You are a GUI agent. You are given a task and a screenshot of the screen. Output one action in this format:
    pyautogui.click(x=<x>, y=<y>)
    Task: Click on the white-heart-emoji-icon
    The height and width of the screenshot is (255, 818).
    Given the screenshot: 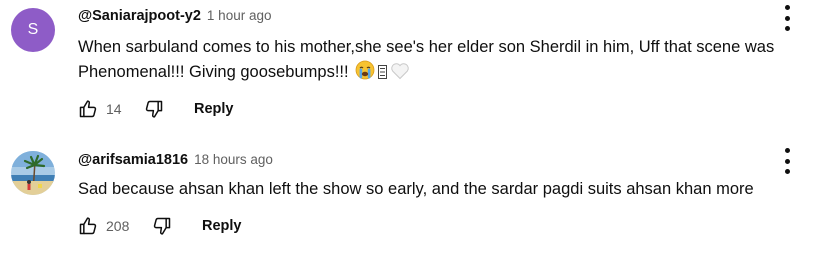 What is the action you would take?
    pyautogui.click(x=400, y=71)
    